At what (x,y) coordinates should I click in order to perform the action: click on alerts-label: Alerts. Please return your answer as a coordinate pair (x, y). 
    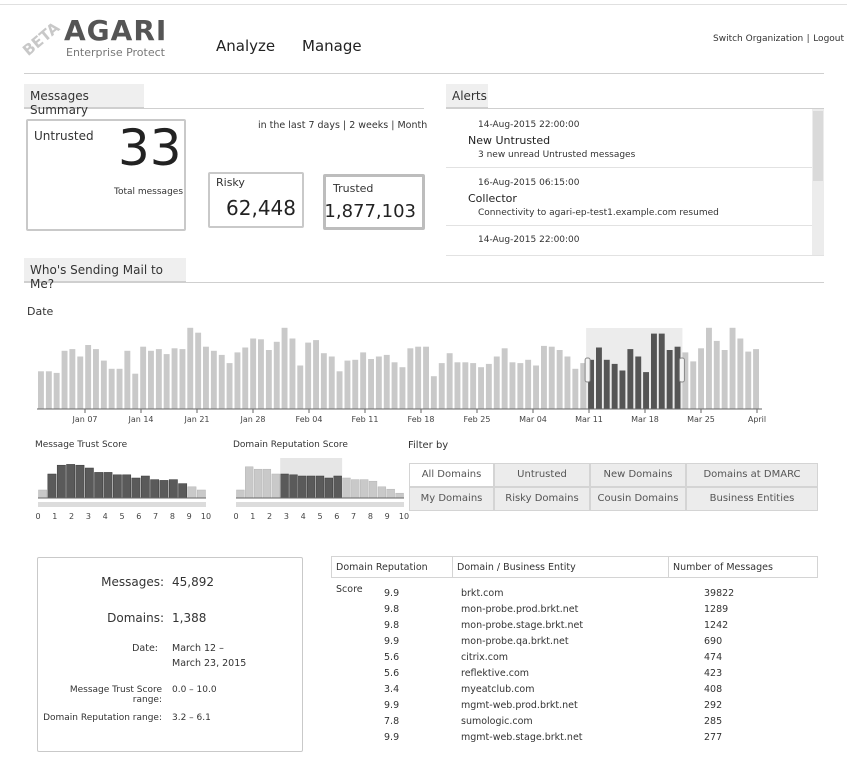
    Looking at the image, I should click on (469, 96).